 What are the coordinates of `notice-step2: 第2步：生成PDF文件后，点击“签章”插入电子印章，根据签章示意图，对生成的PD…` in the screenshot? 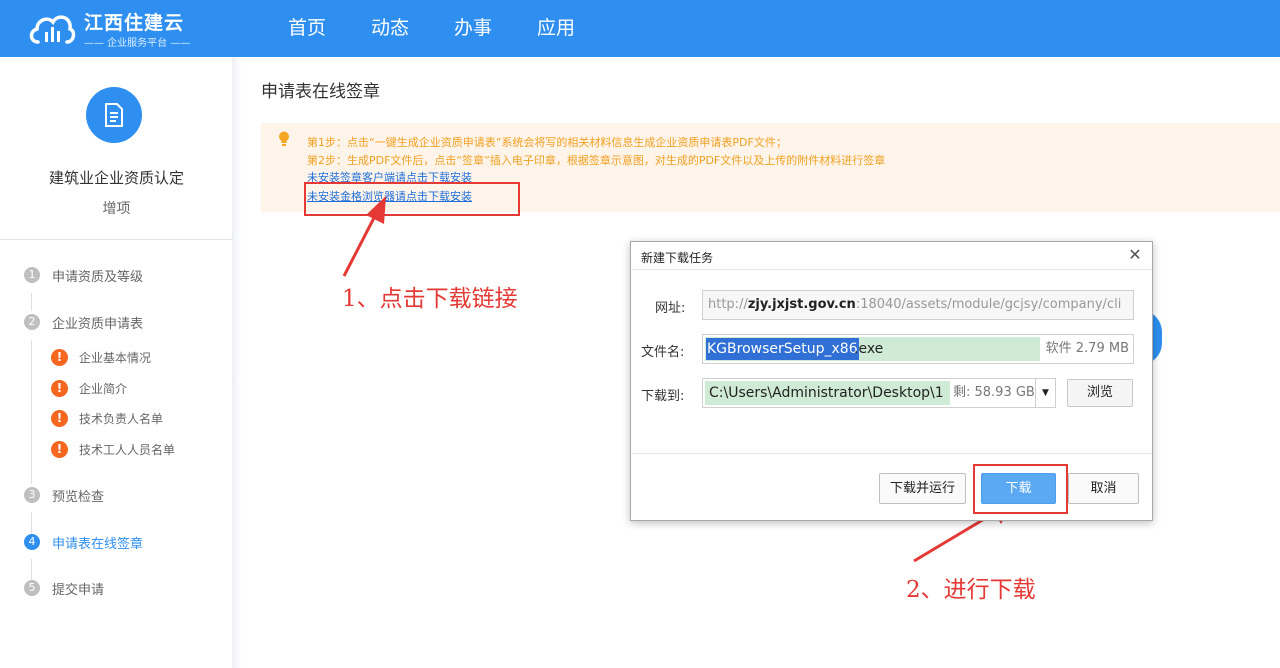 It's located at (596, 160).